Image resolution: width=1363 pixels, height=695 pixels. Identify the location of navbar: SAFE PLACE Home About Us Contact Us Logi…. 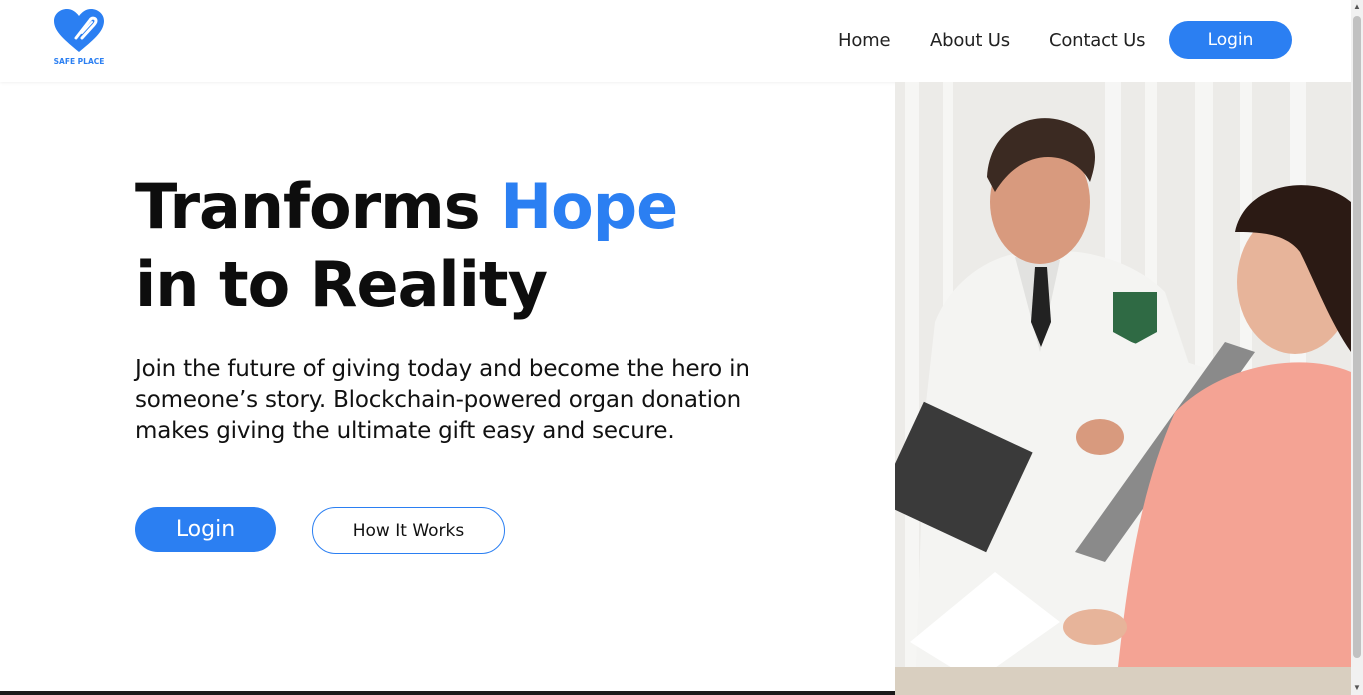
(675, 41).